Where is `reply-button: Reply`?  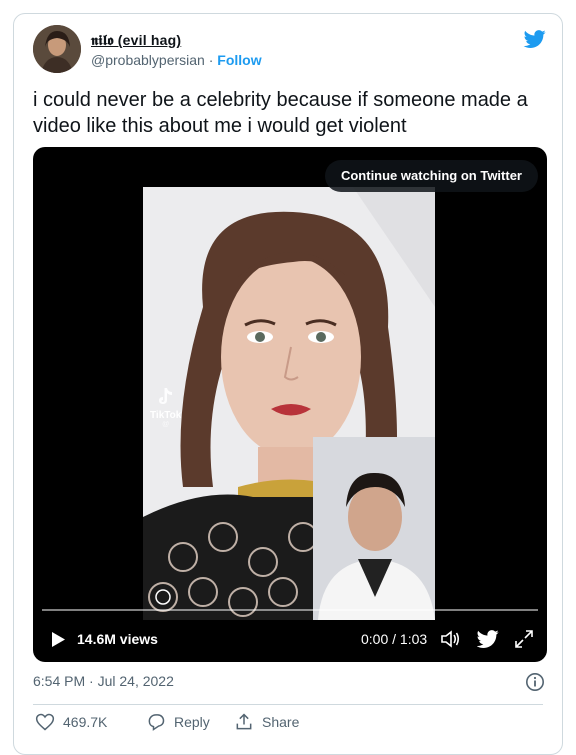 reply-button: Reply is located at coordinates (178, 722).